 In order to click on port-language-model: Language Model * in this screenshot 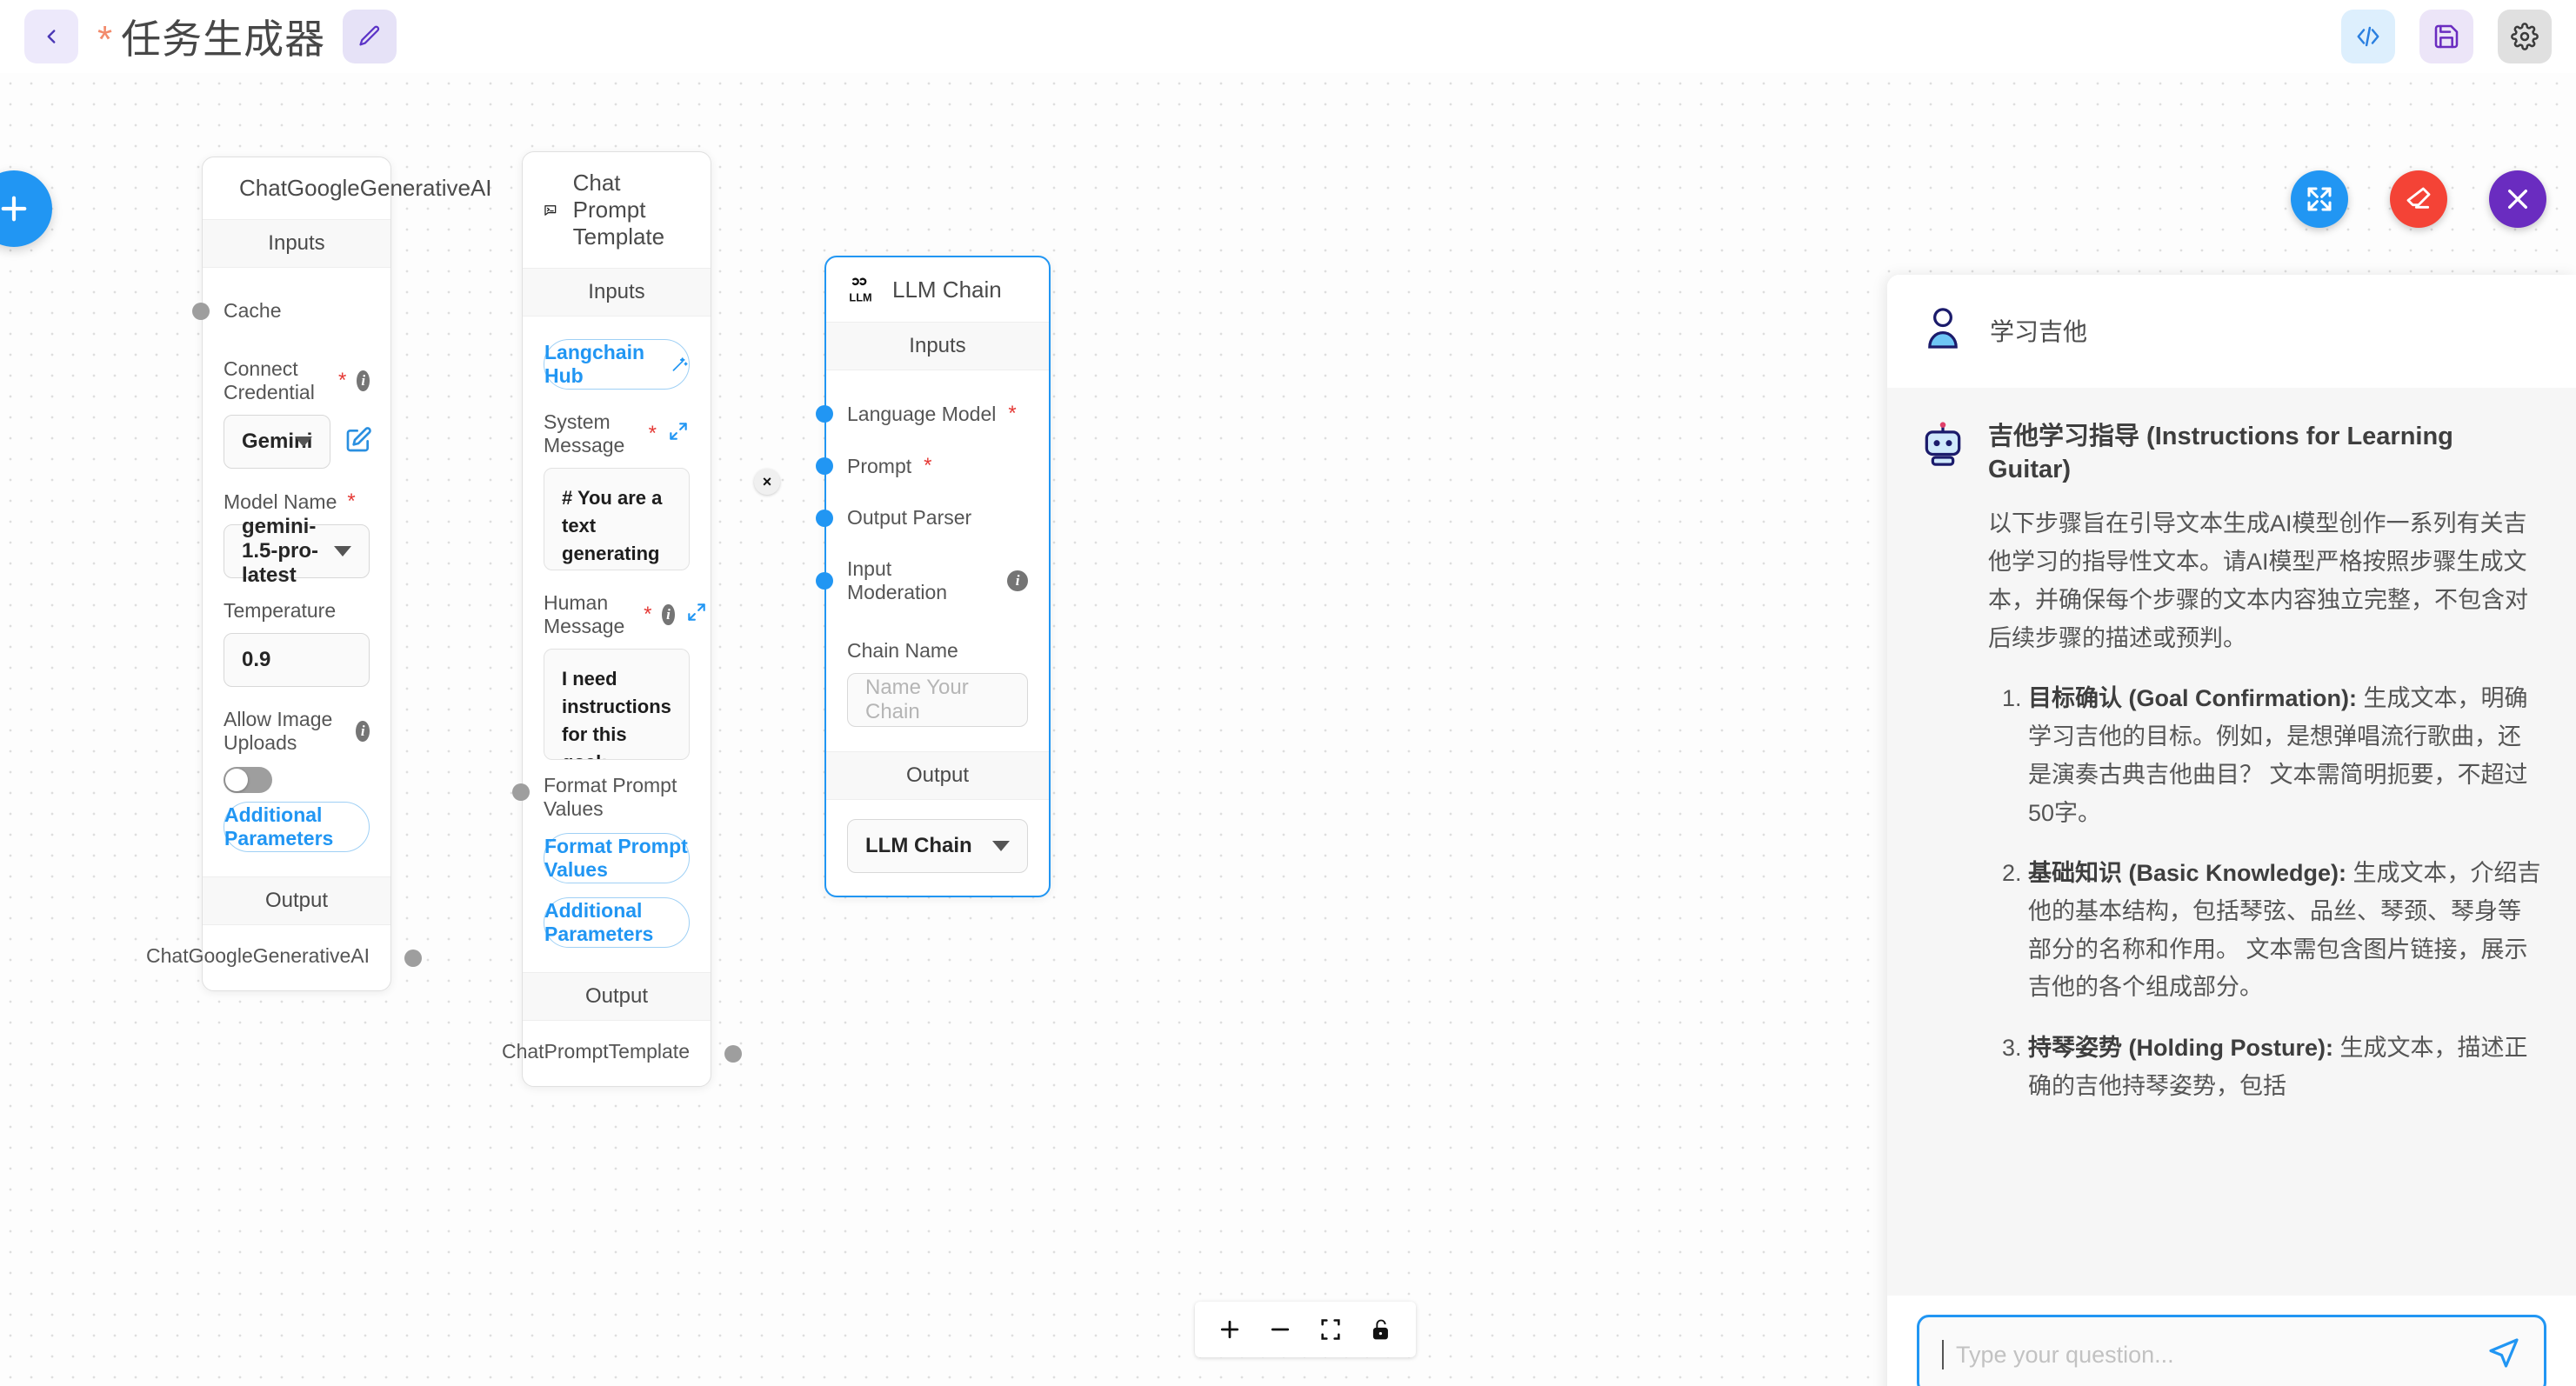, I will do `click(922, 414)`.